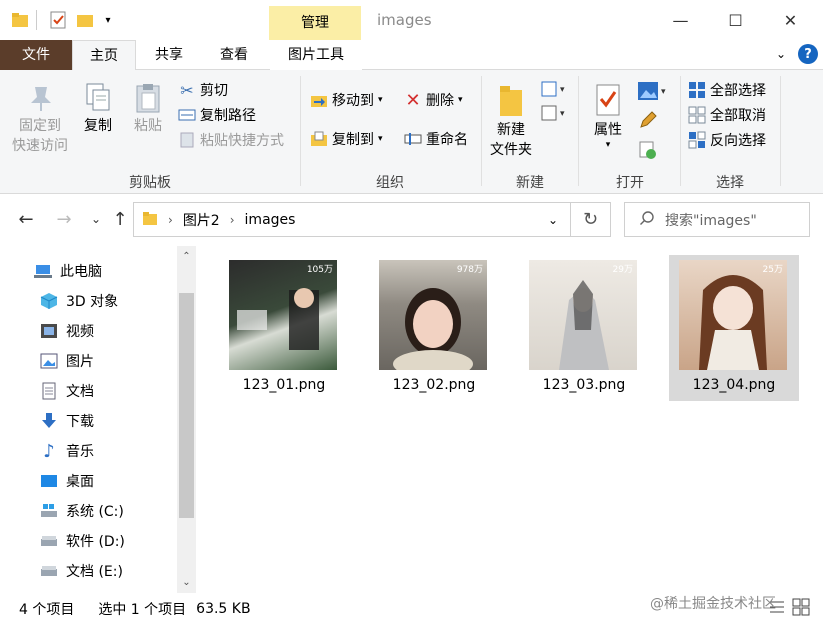 The width and height of the screenshot is (823, 621). What do you see at coordinates (790, 20) in the screenshot?
I see `close-button: ✕` at bounding box center [790, 20].